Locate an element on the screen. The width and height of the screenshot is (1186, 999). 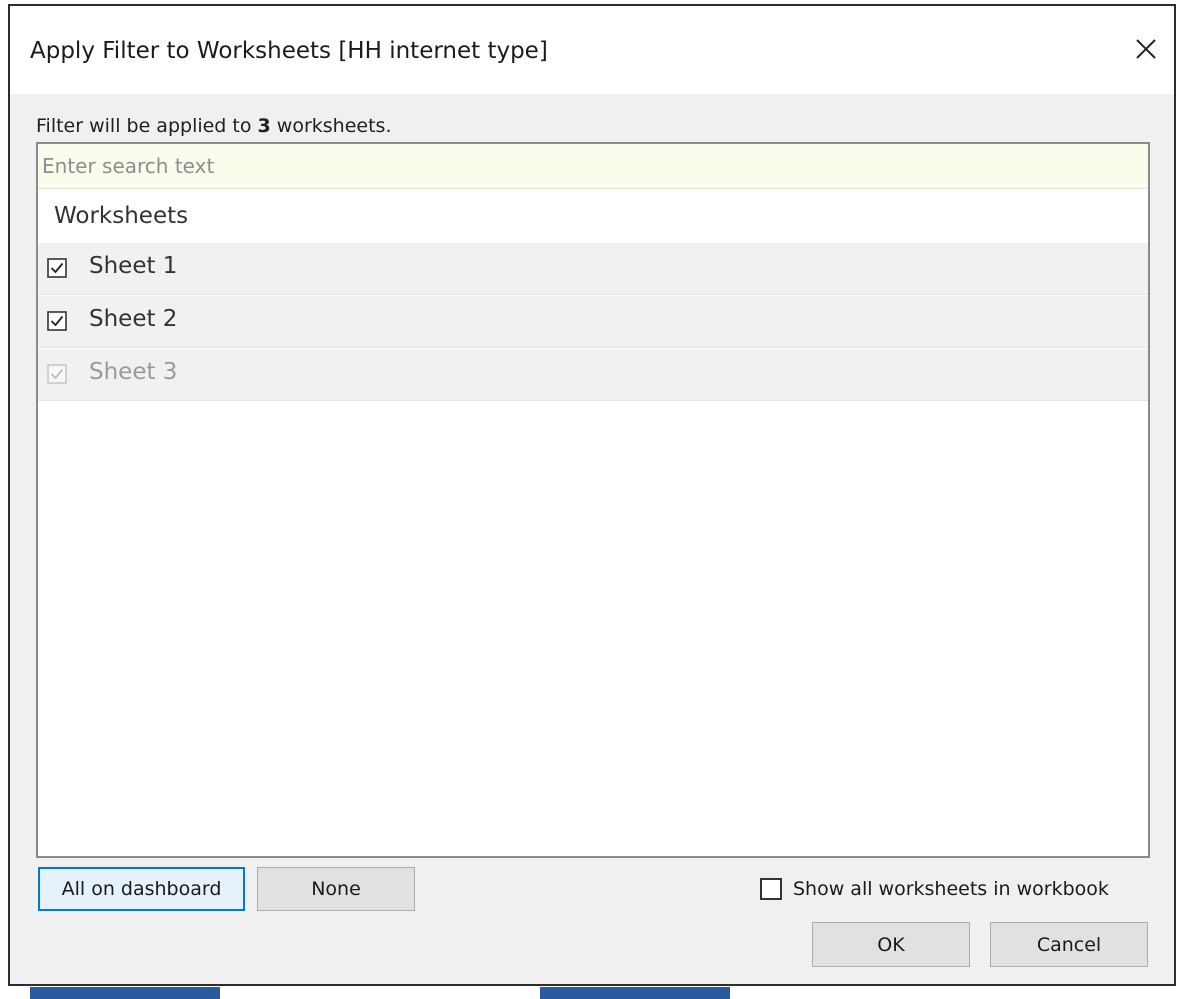
ok-button: OK is located at coordinates (891, 944).